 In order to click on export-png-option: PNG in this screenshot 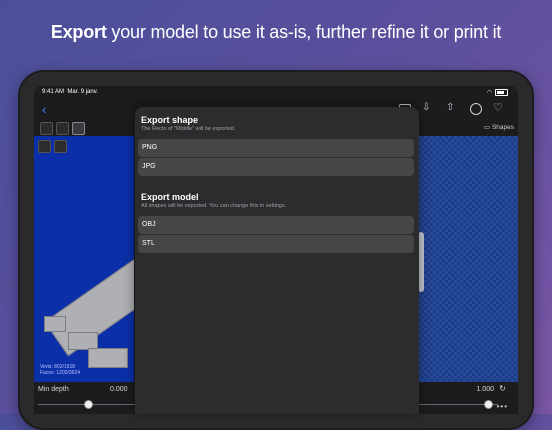, I will do `click(276, 148)`.